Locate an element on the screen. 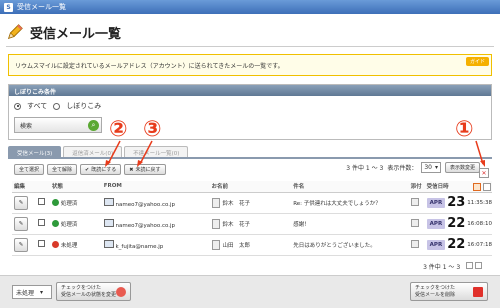  next-page-icon is located at coordinates (478, 265).